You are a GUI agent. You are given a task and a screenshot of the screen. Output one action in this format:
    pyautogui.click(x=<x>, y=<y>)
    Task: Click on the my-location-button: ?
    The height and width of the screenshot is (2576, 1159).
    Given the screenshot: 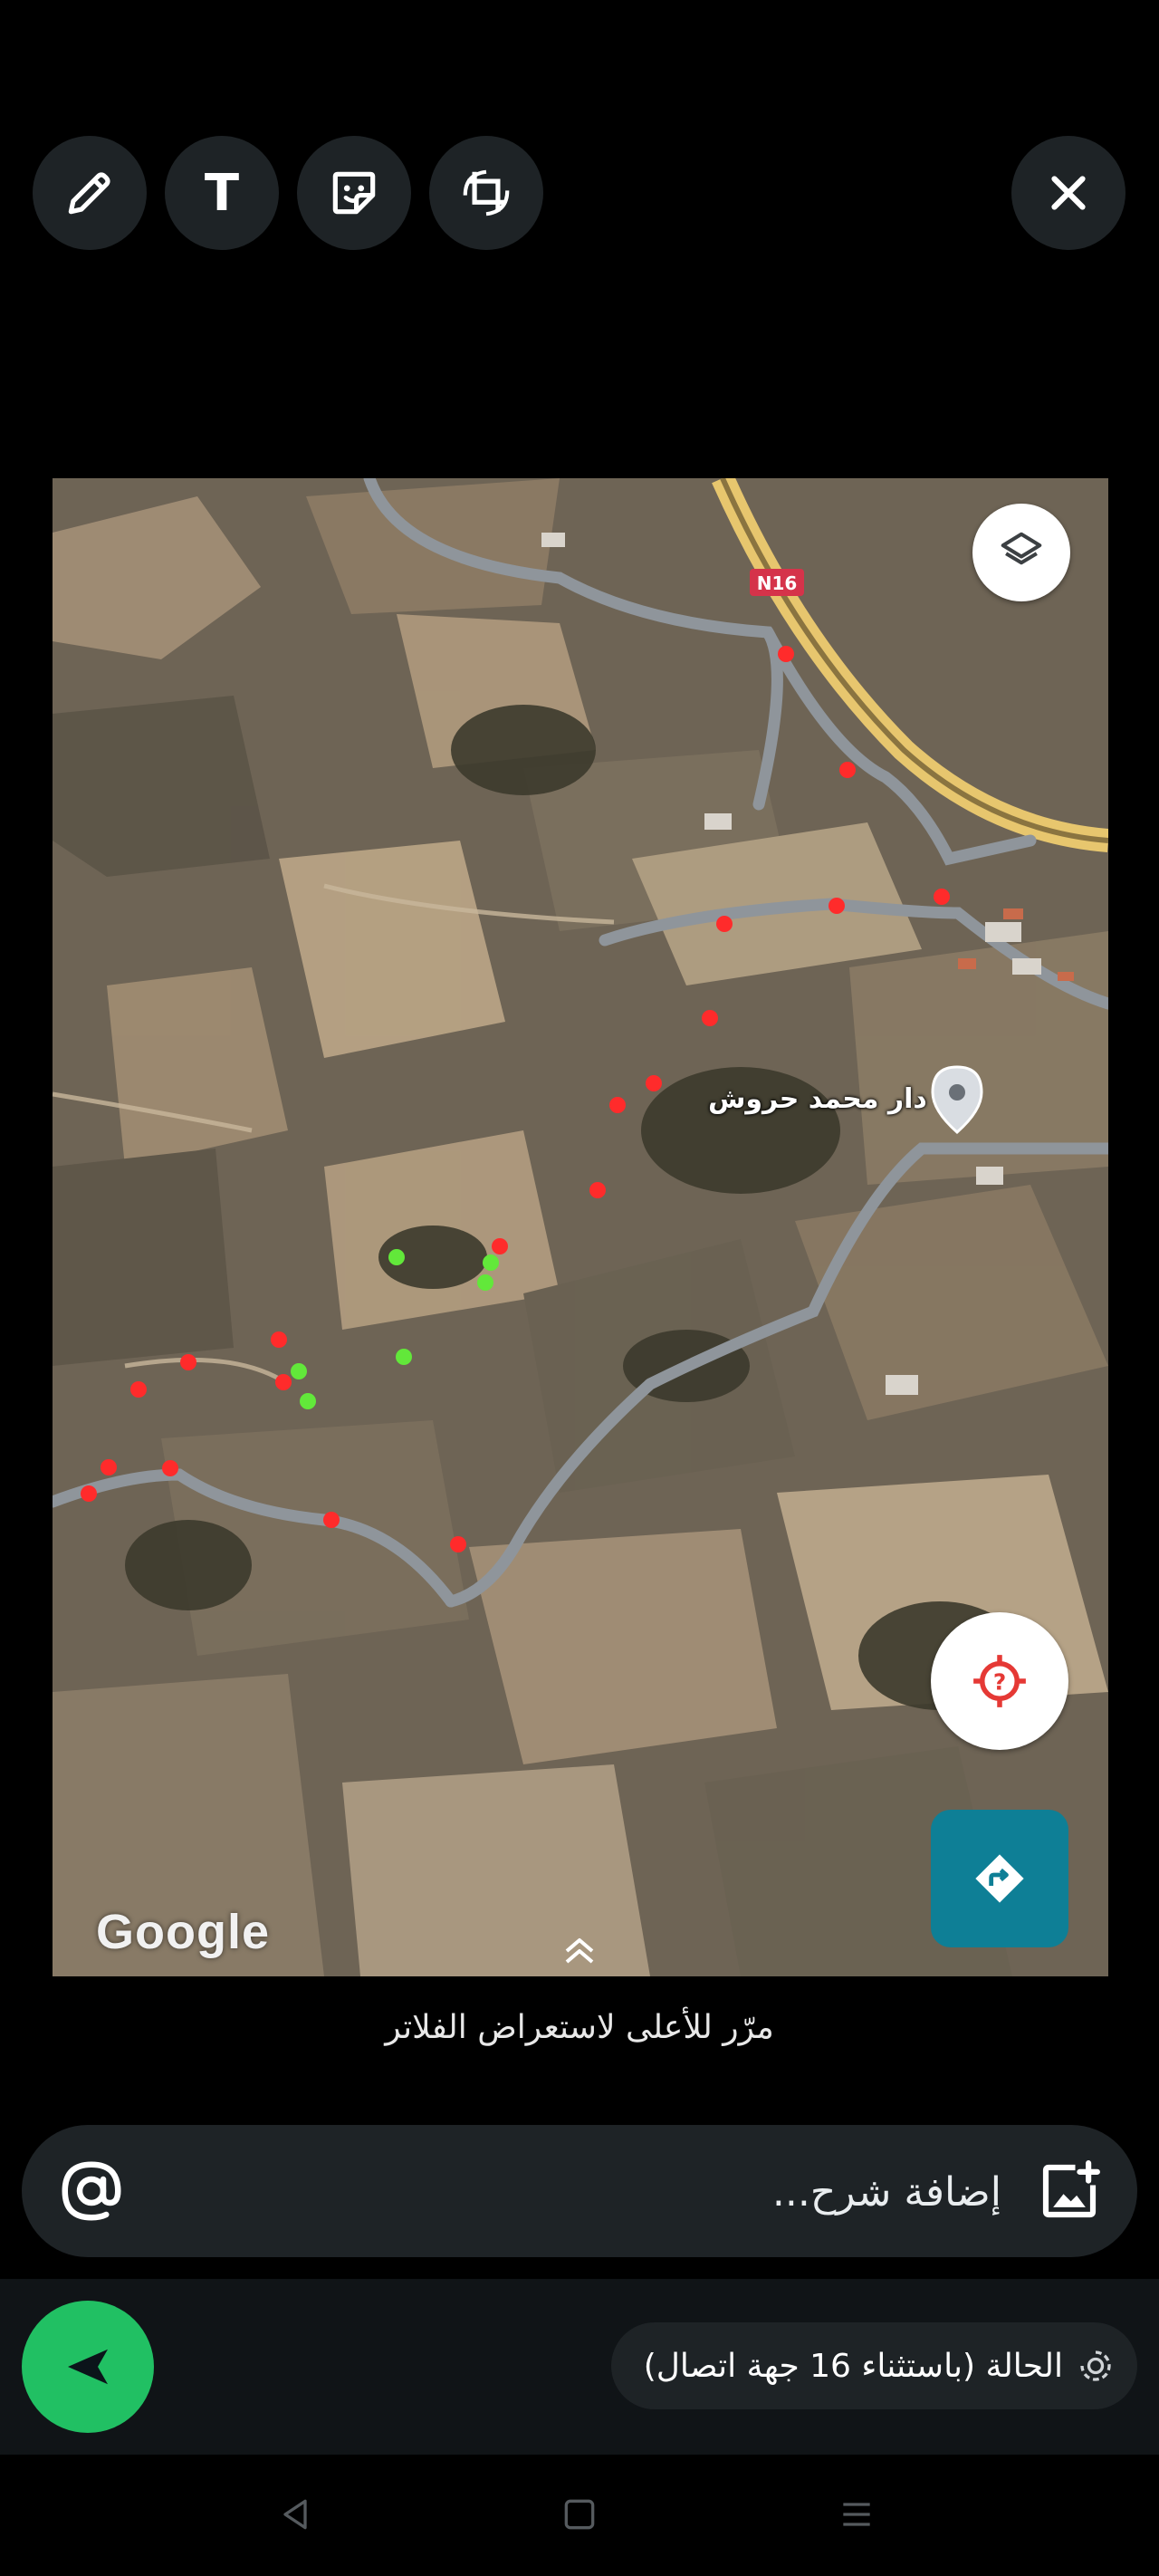 What is the action you would take?
    pyautogui.click(x=999, y=1681)
    